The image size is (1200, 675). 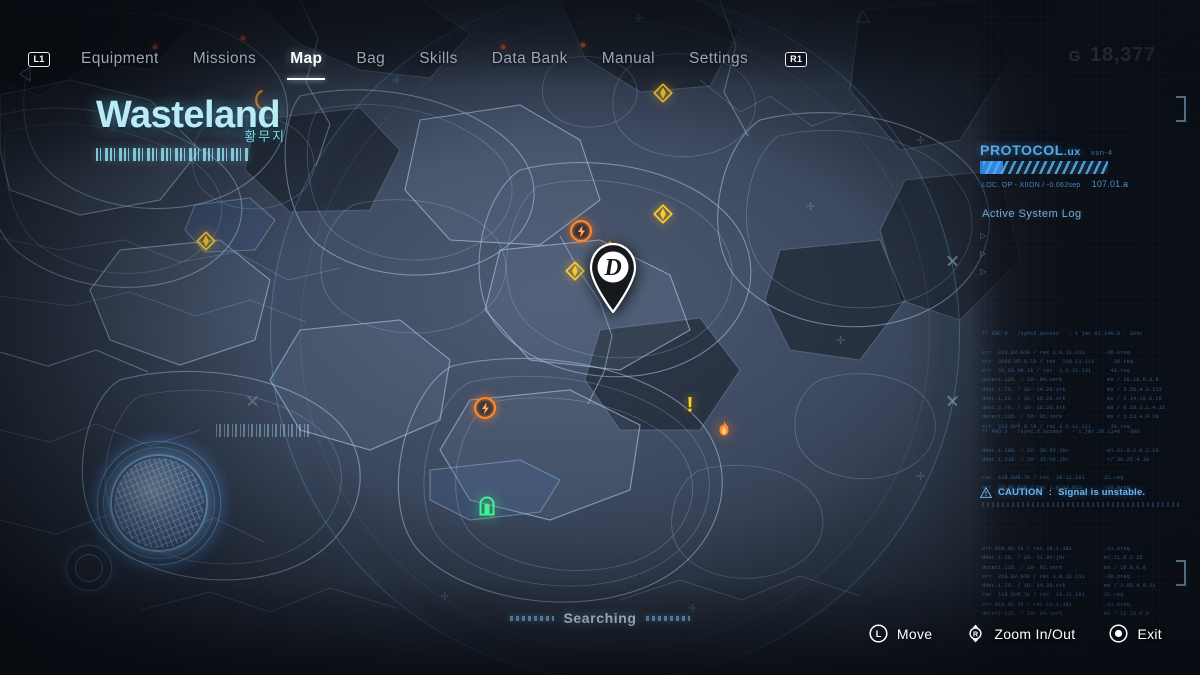 I want to click on svg-text: L, so click(x=879, y=634).